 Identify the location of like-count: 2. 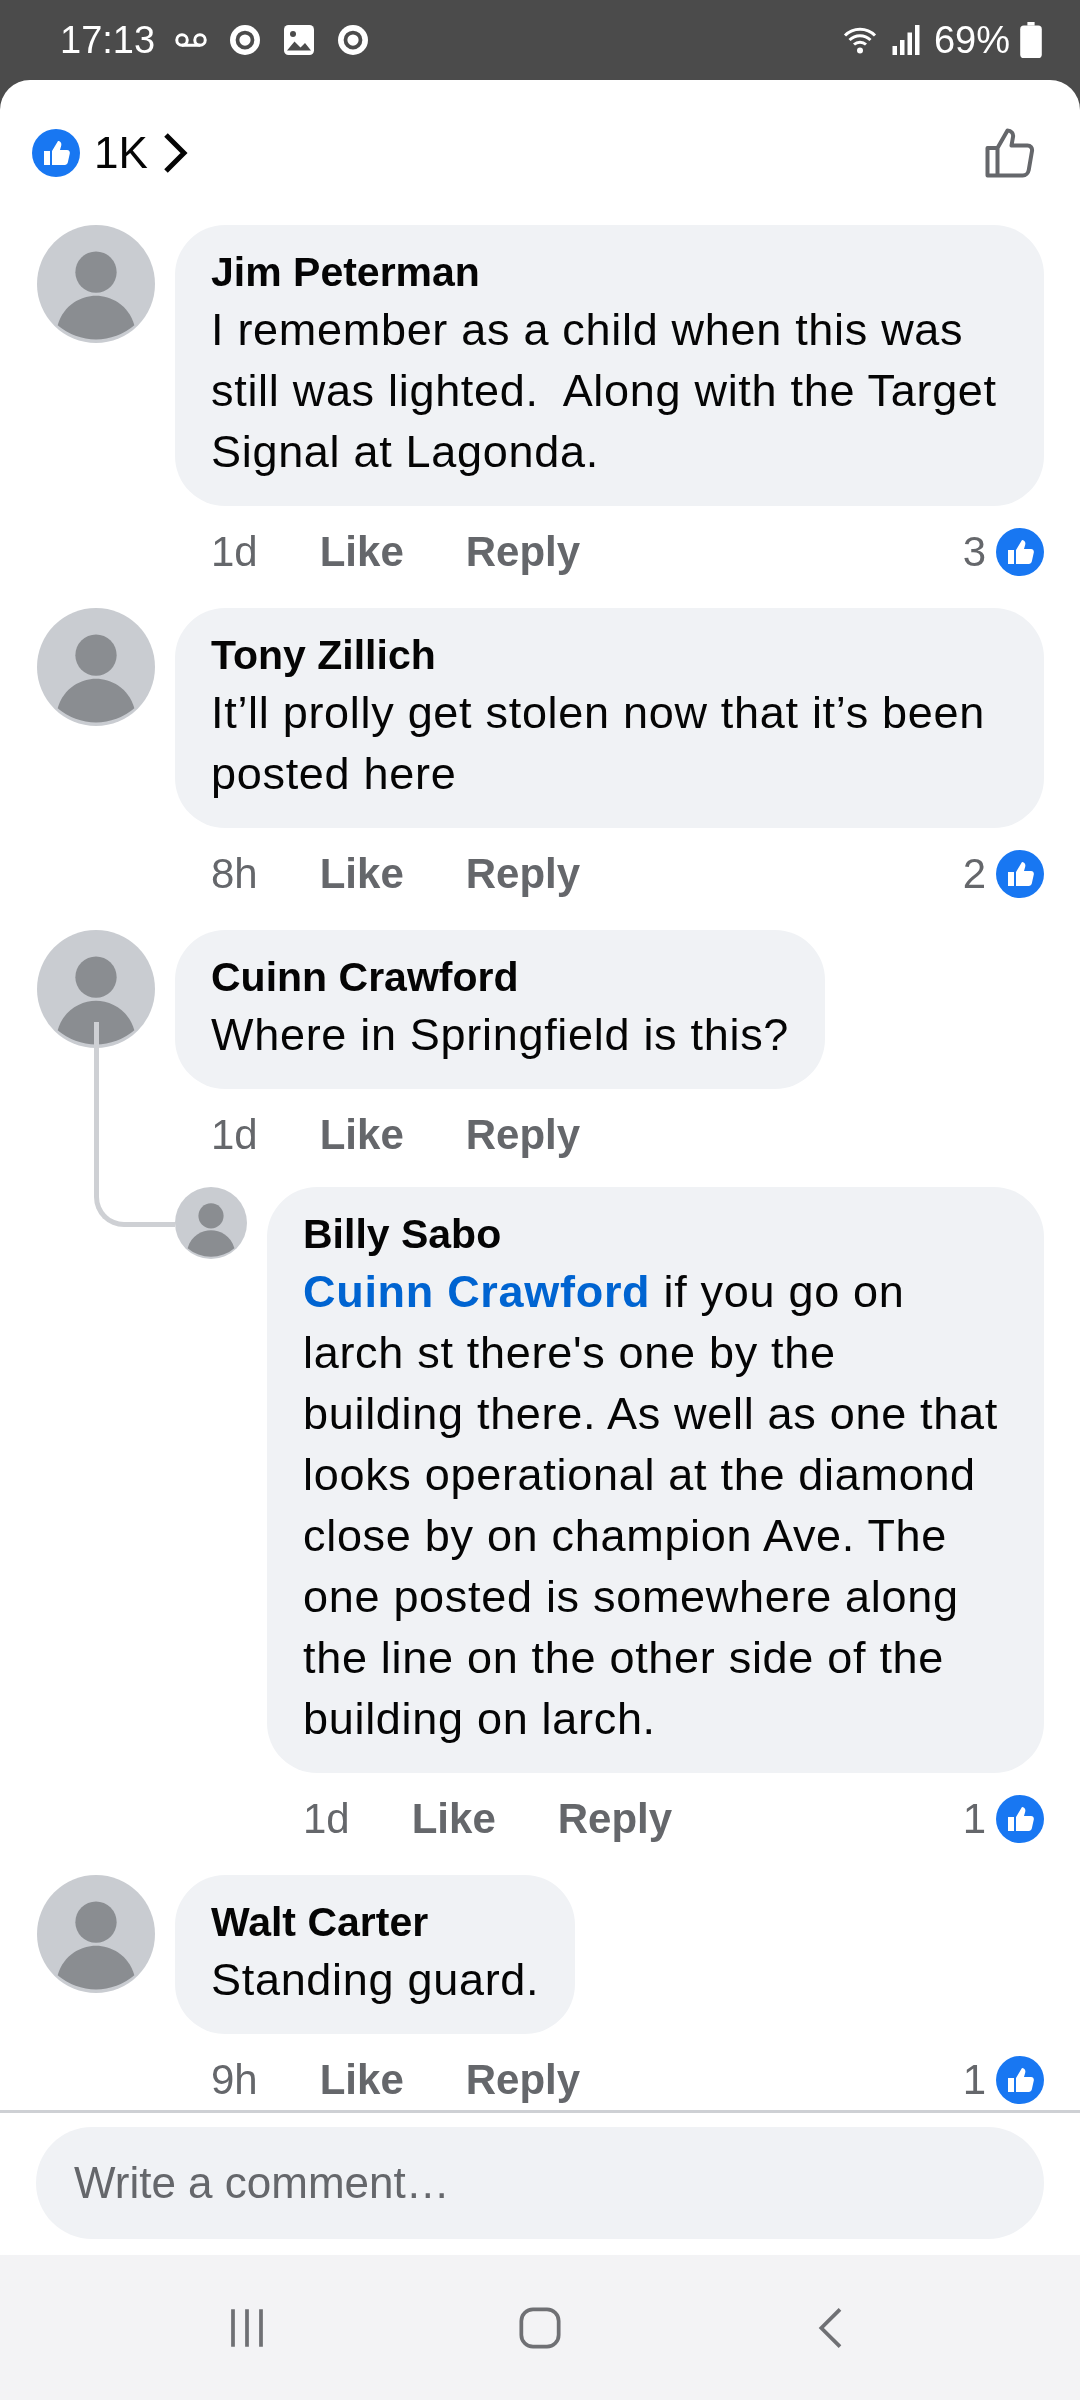
(974, 874).